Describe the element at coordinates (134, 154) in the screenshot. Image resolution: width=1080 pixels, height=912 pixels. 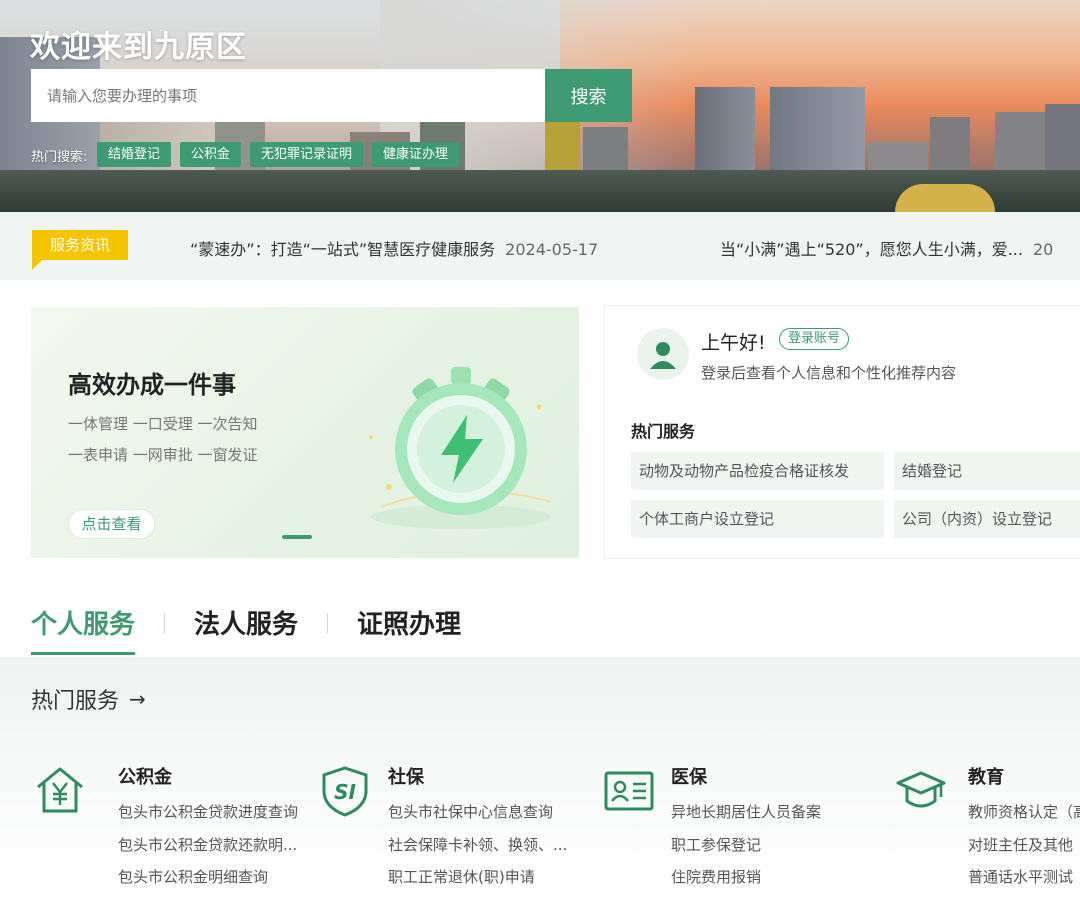
I see `hot-tag-marriage: 结婚登记` at that location.